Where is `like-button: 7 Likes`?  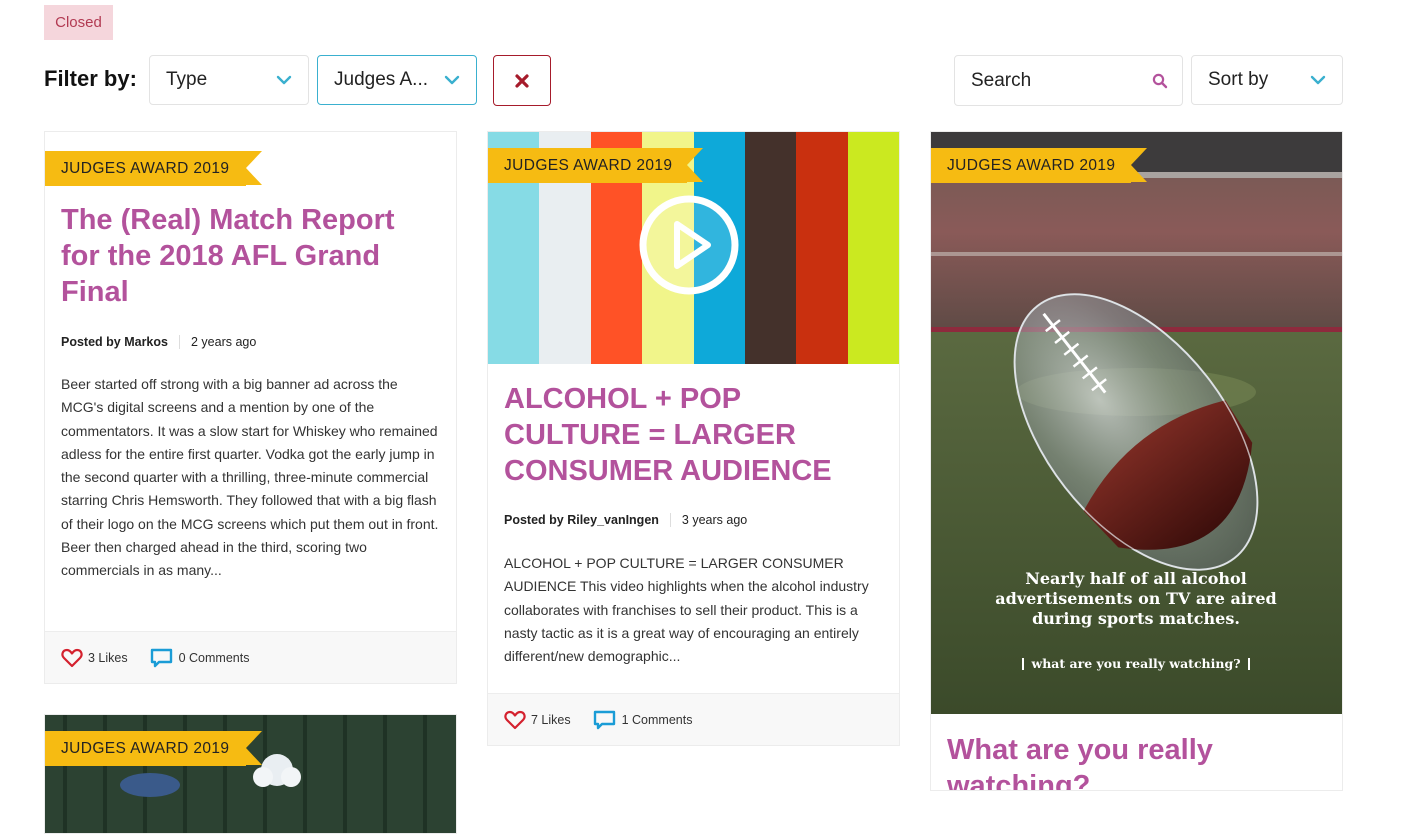
like-button: 7 Likes is located at coordinates (537, 720).